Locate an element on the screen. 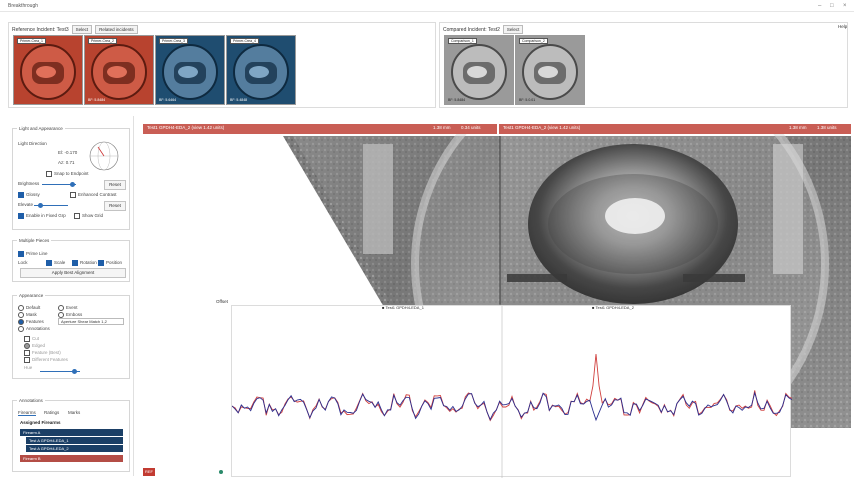 The height and width of the screenshot is (478, 854). glossy-checkbox: Glossy is located at coordinates (29, 195).